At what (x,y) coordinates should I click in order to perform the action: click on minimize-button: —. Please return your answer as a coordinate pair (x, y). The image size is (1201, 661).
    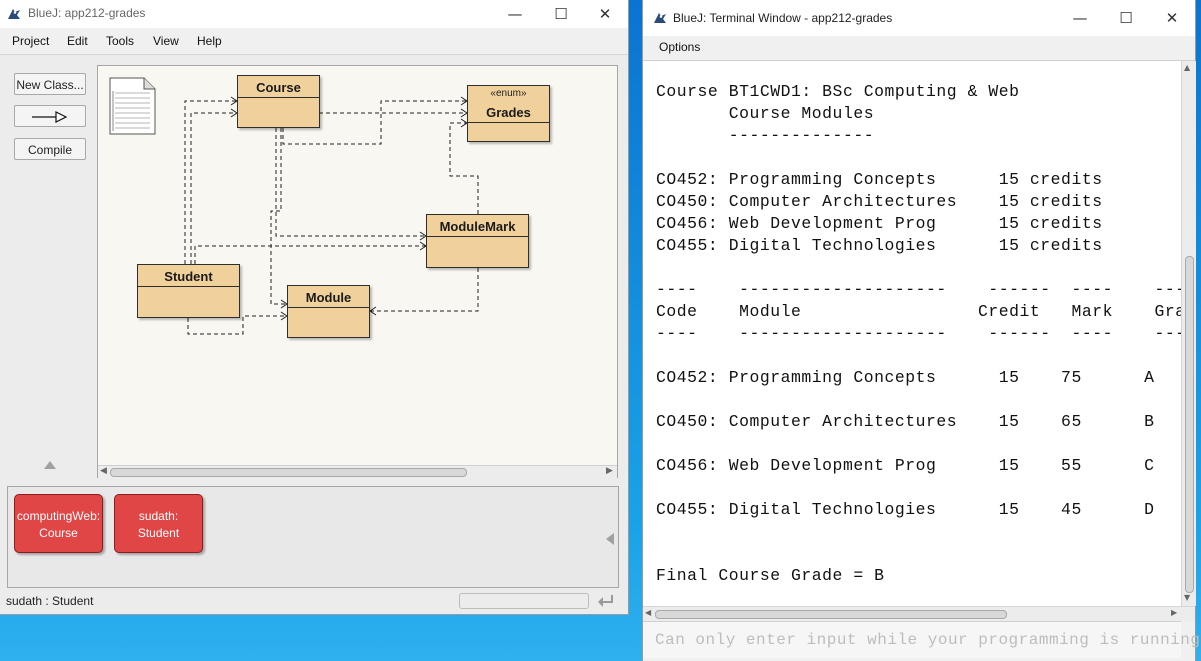
    Looking at the image, I should click on (515, 14).